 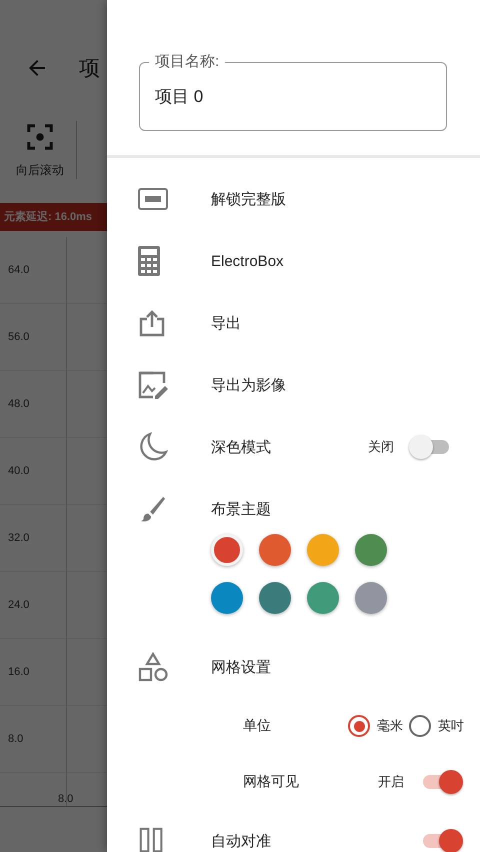 I want to click on calculator-icon, so click(x=149, y=261).